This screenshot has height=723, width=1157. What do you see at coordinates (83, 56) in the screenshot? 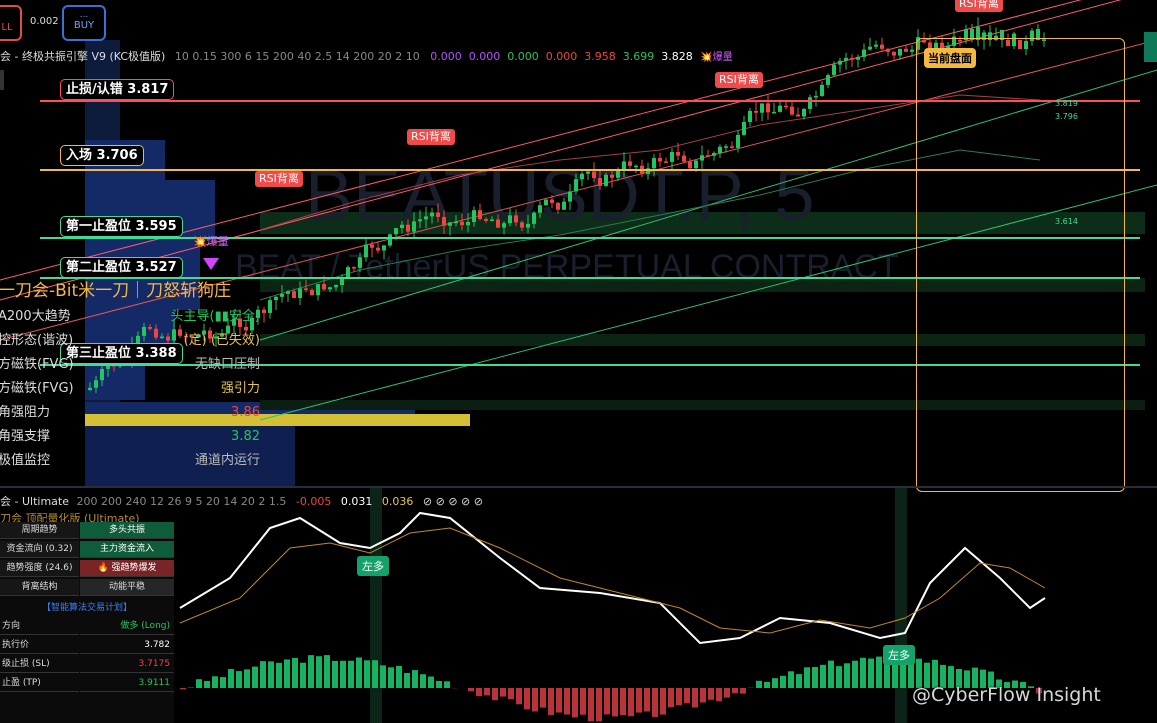
I see `main-indicator-title: 会 - 终极共振引擎 V9 (KC极值版)` at bounding box center [83, 56].